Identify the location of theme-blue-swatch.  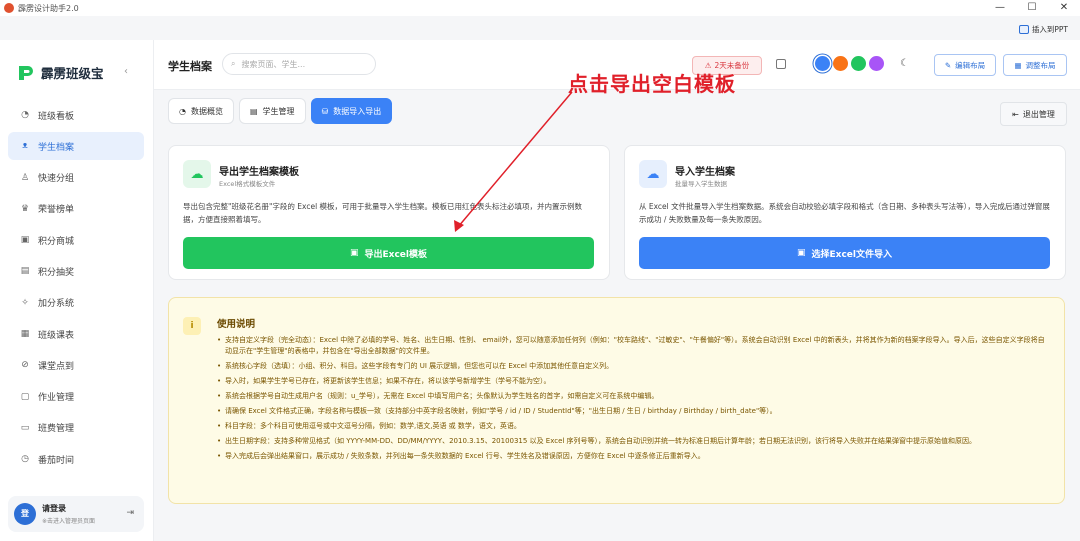
(822, 63).